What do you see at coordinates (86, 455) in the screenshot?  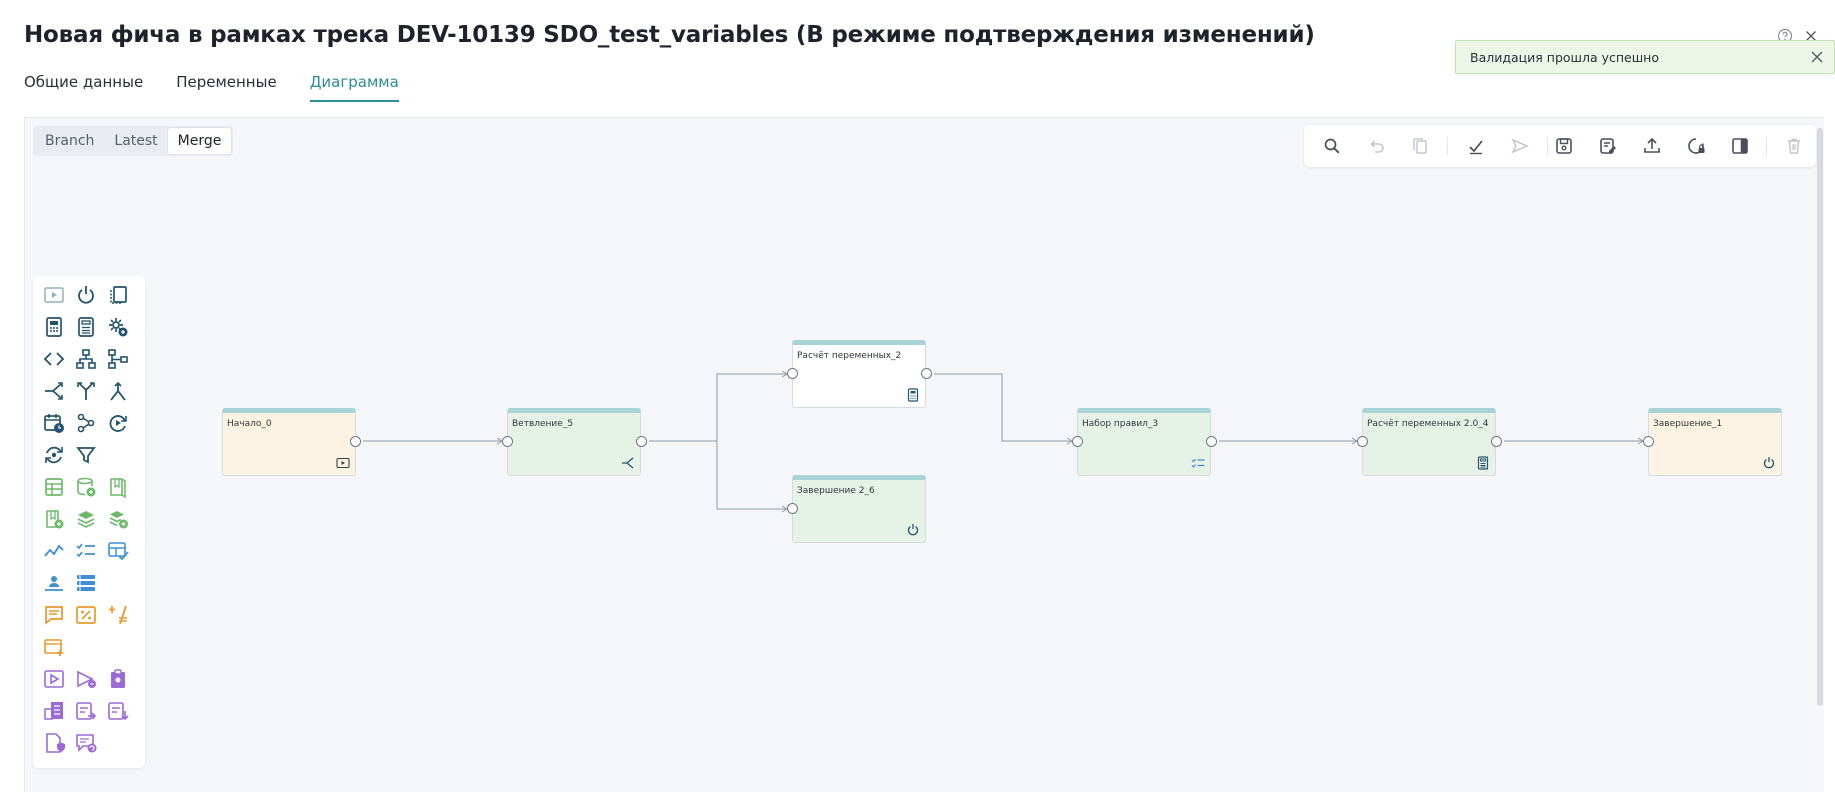 I see `filter-icon` at bounding box center [86, 455].